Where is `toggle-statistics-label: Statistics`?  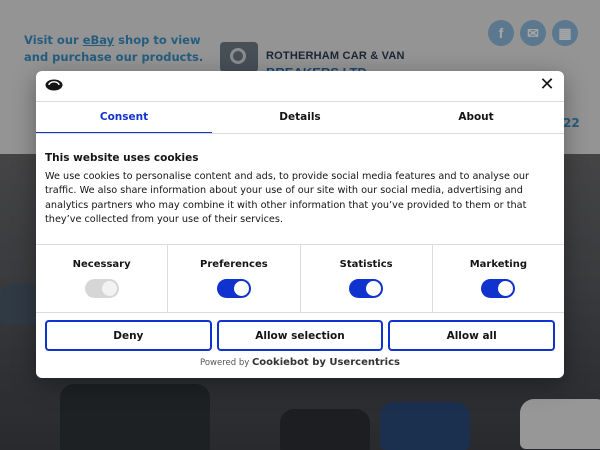
toggle-statistics-label: Statistics is located at coordinates (366, 264).